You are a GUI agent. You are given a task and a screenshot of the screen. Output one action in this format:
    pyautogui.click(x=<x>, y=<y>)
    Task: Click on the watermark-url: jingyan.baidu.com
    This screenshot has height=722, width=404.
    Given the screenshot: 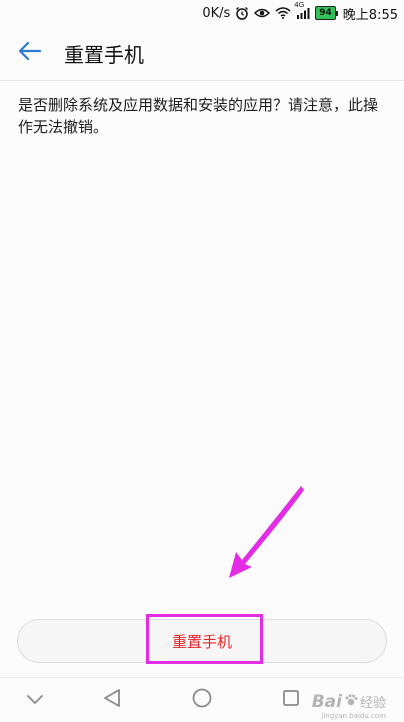 What is the action you would take?
    pyautogui.click(x=353, y=716)
    